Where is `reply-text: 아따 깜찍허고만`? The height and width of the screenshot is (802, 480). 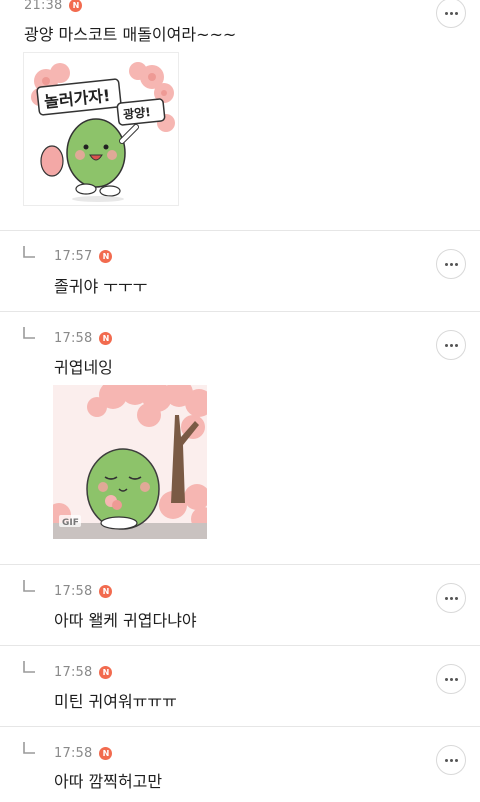 reply-text: 아따 깜찍허고만 is located at coordinates (108, 781).